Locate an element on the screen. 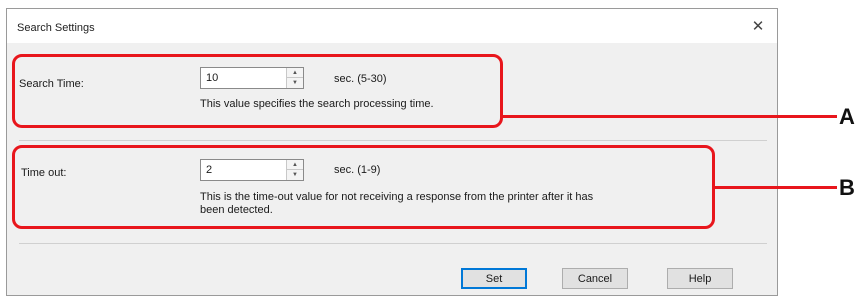 The height and width of the screenshot is (302, 861). help-button: Help is located at coordinates (700, 278).